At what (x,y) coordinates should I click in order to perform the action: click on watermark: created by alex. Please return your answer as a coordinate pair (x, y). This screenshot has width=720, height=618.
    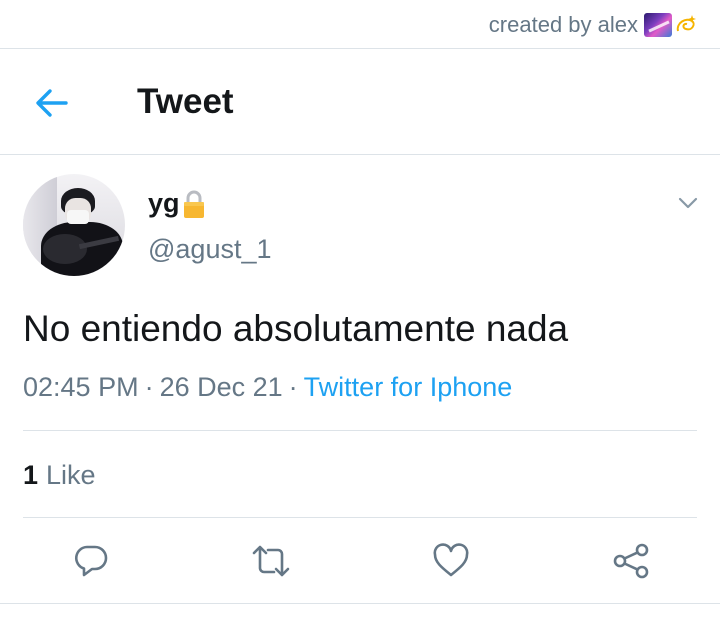
    Looking at the image, I should click on (593, 25).